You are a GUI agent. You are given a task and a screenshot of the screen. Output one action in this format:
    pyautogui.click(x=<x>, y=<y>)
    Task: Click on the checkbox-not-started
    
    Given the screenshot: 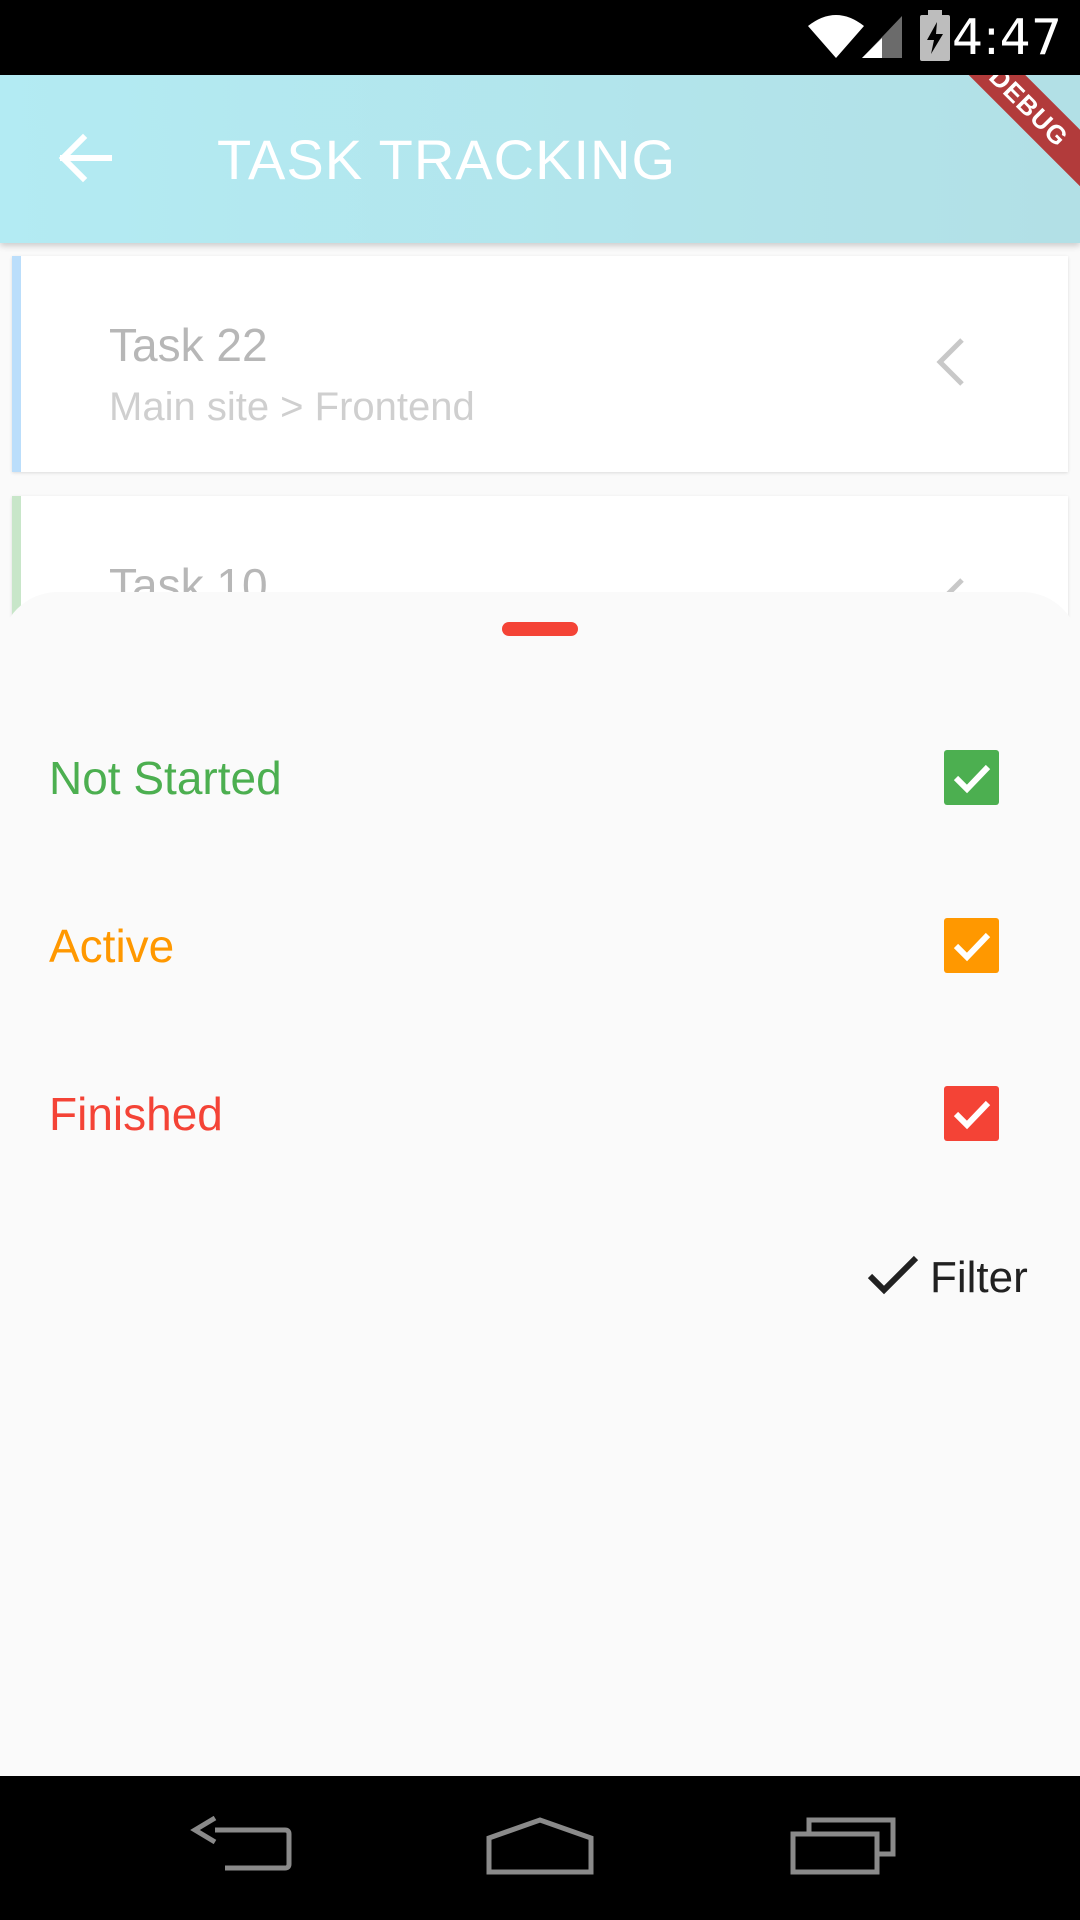 What is the action you would take?
    pyautogui.click(x=971, y=777)
    